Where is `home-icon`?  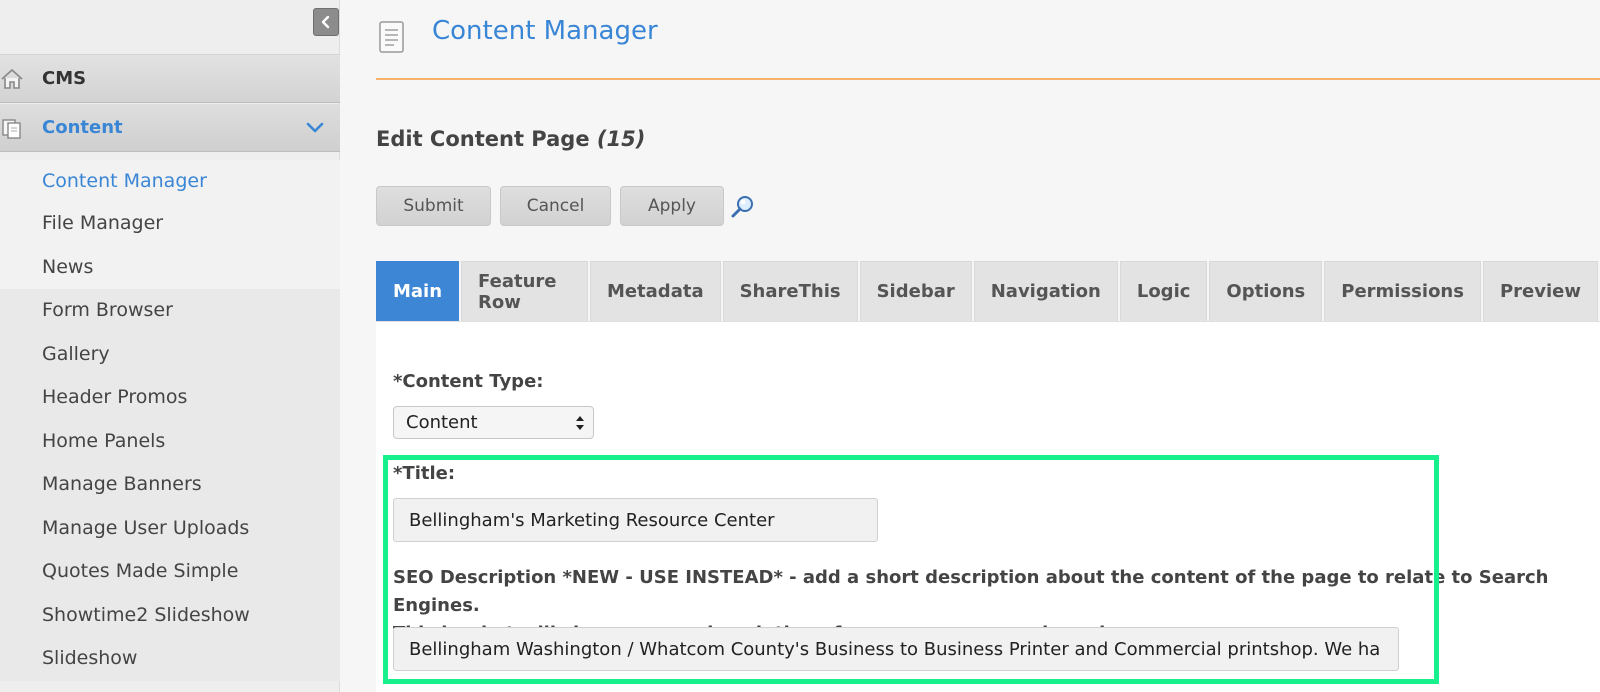
home-icon is located at coordinates (12, 78).